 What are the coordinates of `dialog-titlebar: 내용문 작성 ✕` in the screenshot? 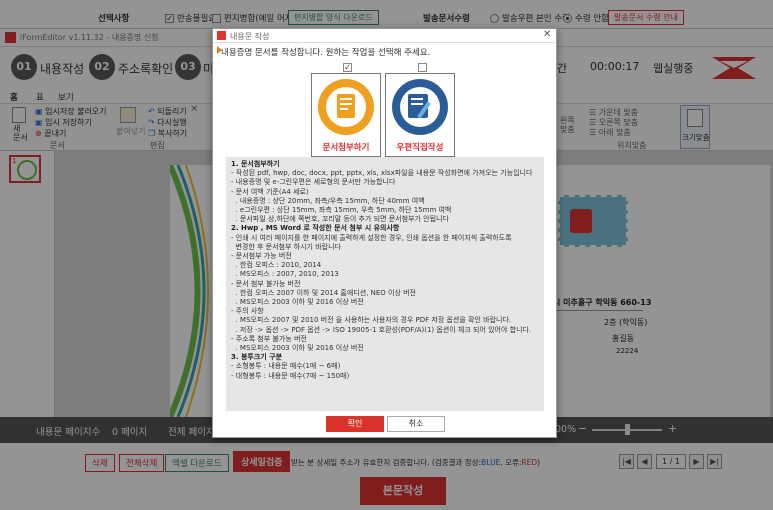 It's located at (384, 36).